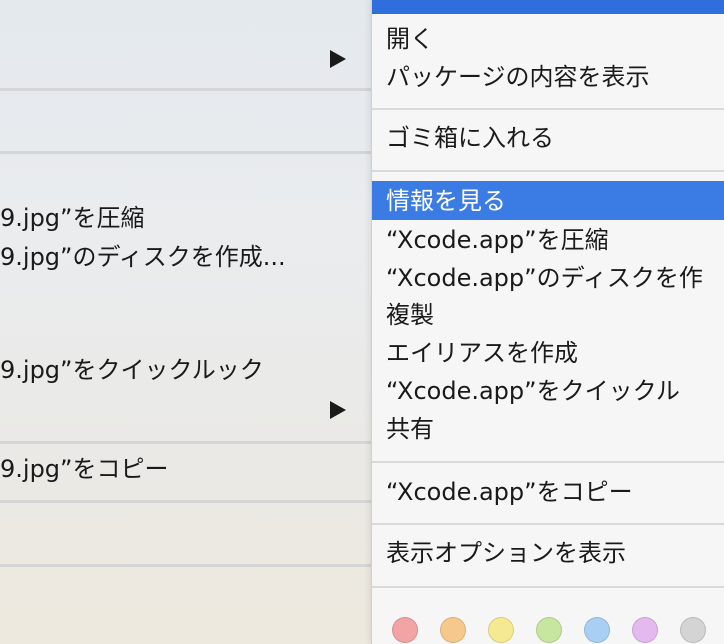 The width and height of the screenshot is (724, 644). What do you see at coordinates (501, 630) in the screenshot?
I see `tag-yellow-dot` at bounding box center [501, 630].